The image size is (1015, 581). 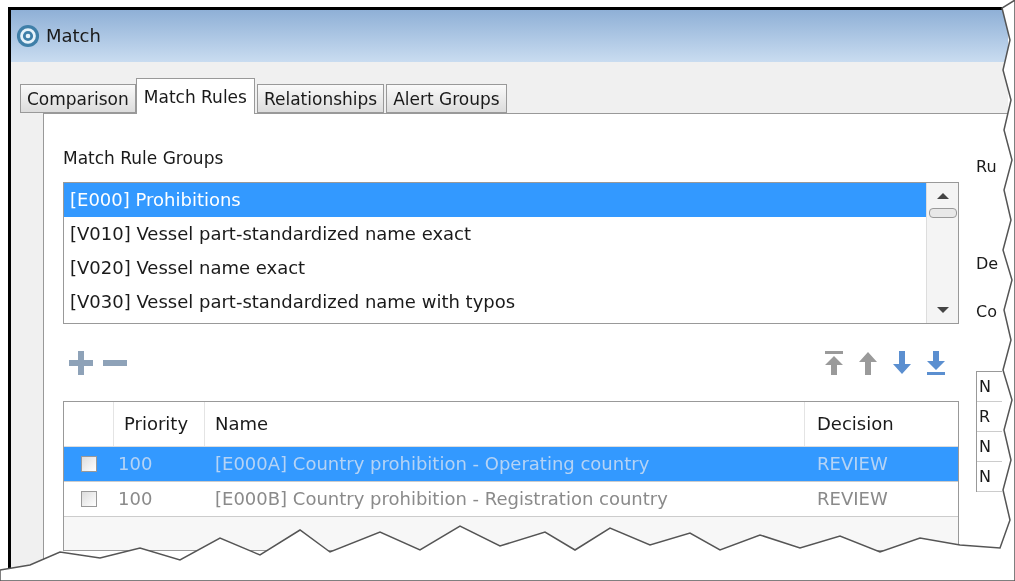 I want to click on column-header: Priority, so click(x=159, y=424).